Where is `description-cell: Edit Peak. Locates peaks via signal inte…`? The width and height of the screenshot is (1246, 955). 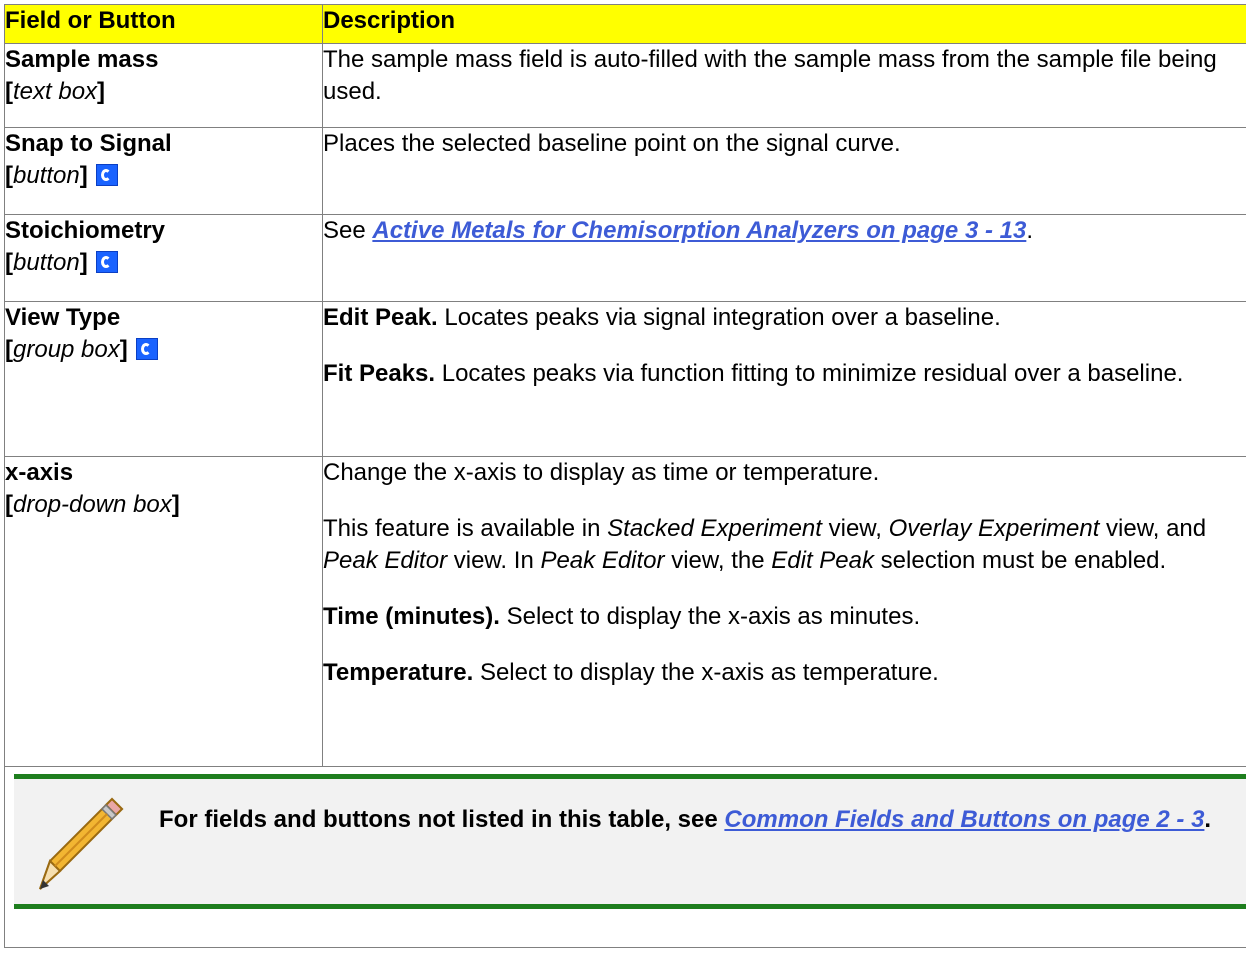 description-cell: Edit Peak. Locates peaks via signal inte… is located at coordinates (784, 379).